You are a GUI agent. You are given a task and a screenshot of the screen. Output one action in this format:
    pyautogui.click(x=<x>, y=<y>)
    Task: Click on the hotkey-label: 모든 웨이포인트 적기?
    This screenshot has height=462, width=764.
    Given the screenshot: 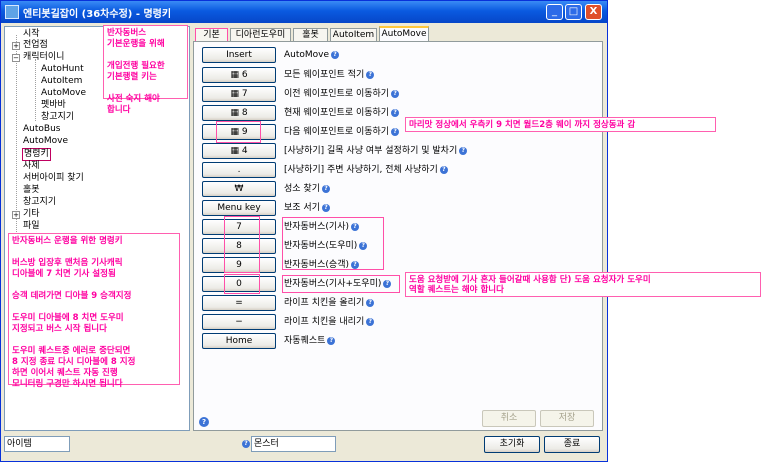 What is the action you would take?
    pyautogui.click(x=329, y=75)
    